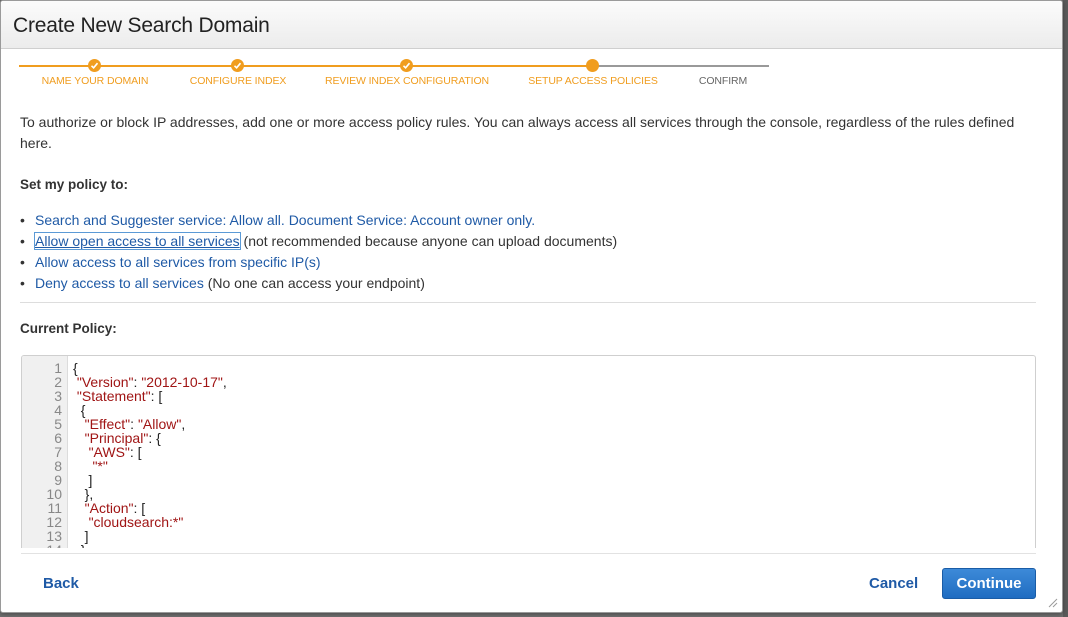 Image resolution: width=1068 pixels, height=617 pixels. I want to click on window-edge, so click(1065, 308).